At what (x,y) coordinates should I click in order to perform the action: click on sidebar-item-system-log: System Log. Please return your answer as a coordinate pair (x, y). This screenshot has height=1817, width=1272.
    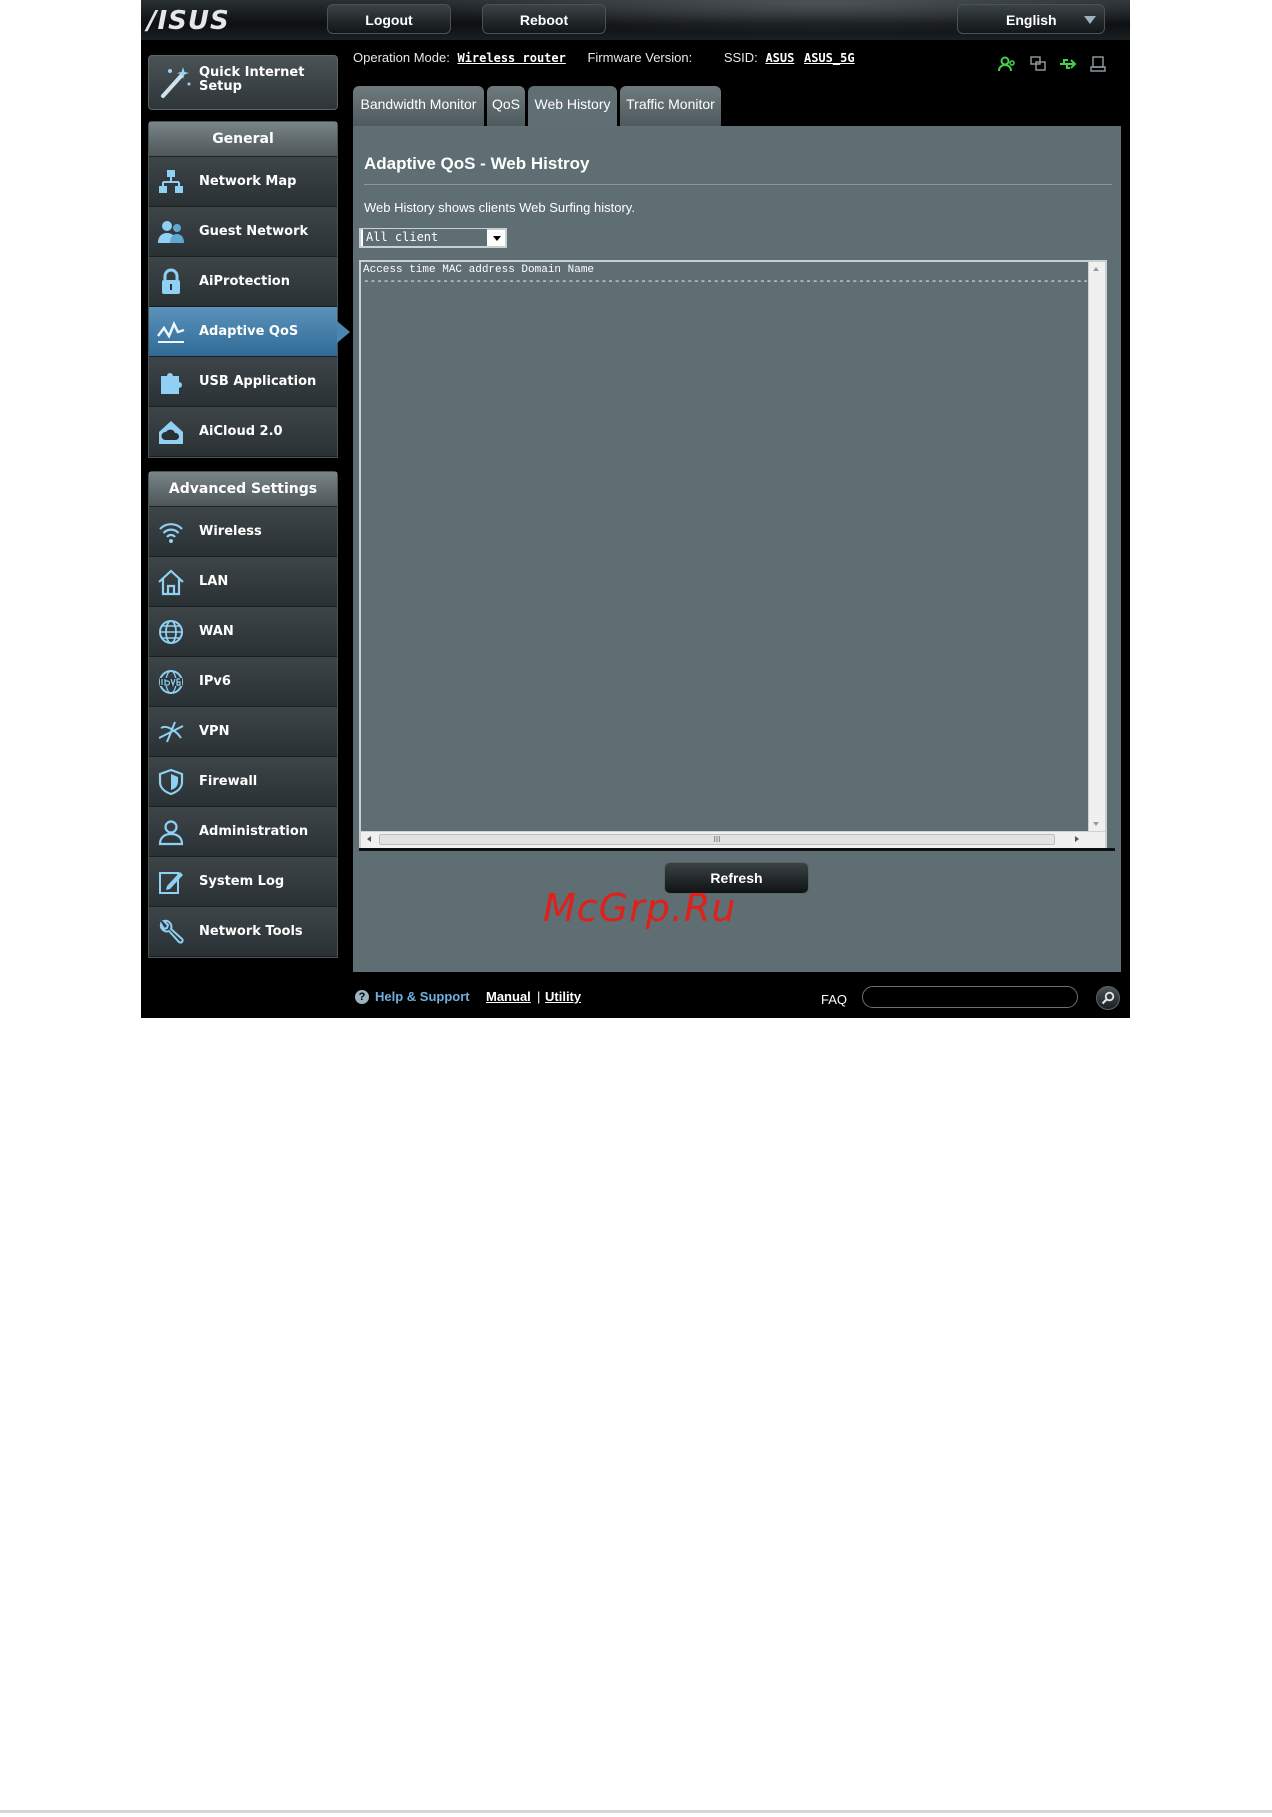
    Looking at the image, I should click on (243, 882).